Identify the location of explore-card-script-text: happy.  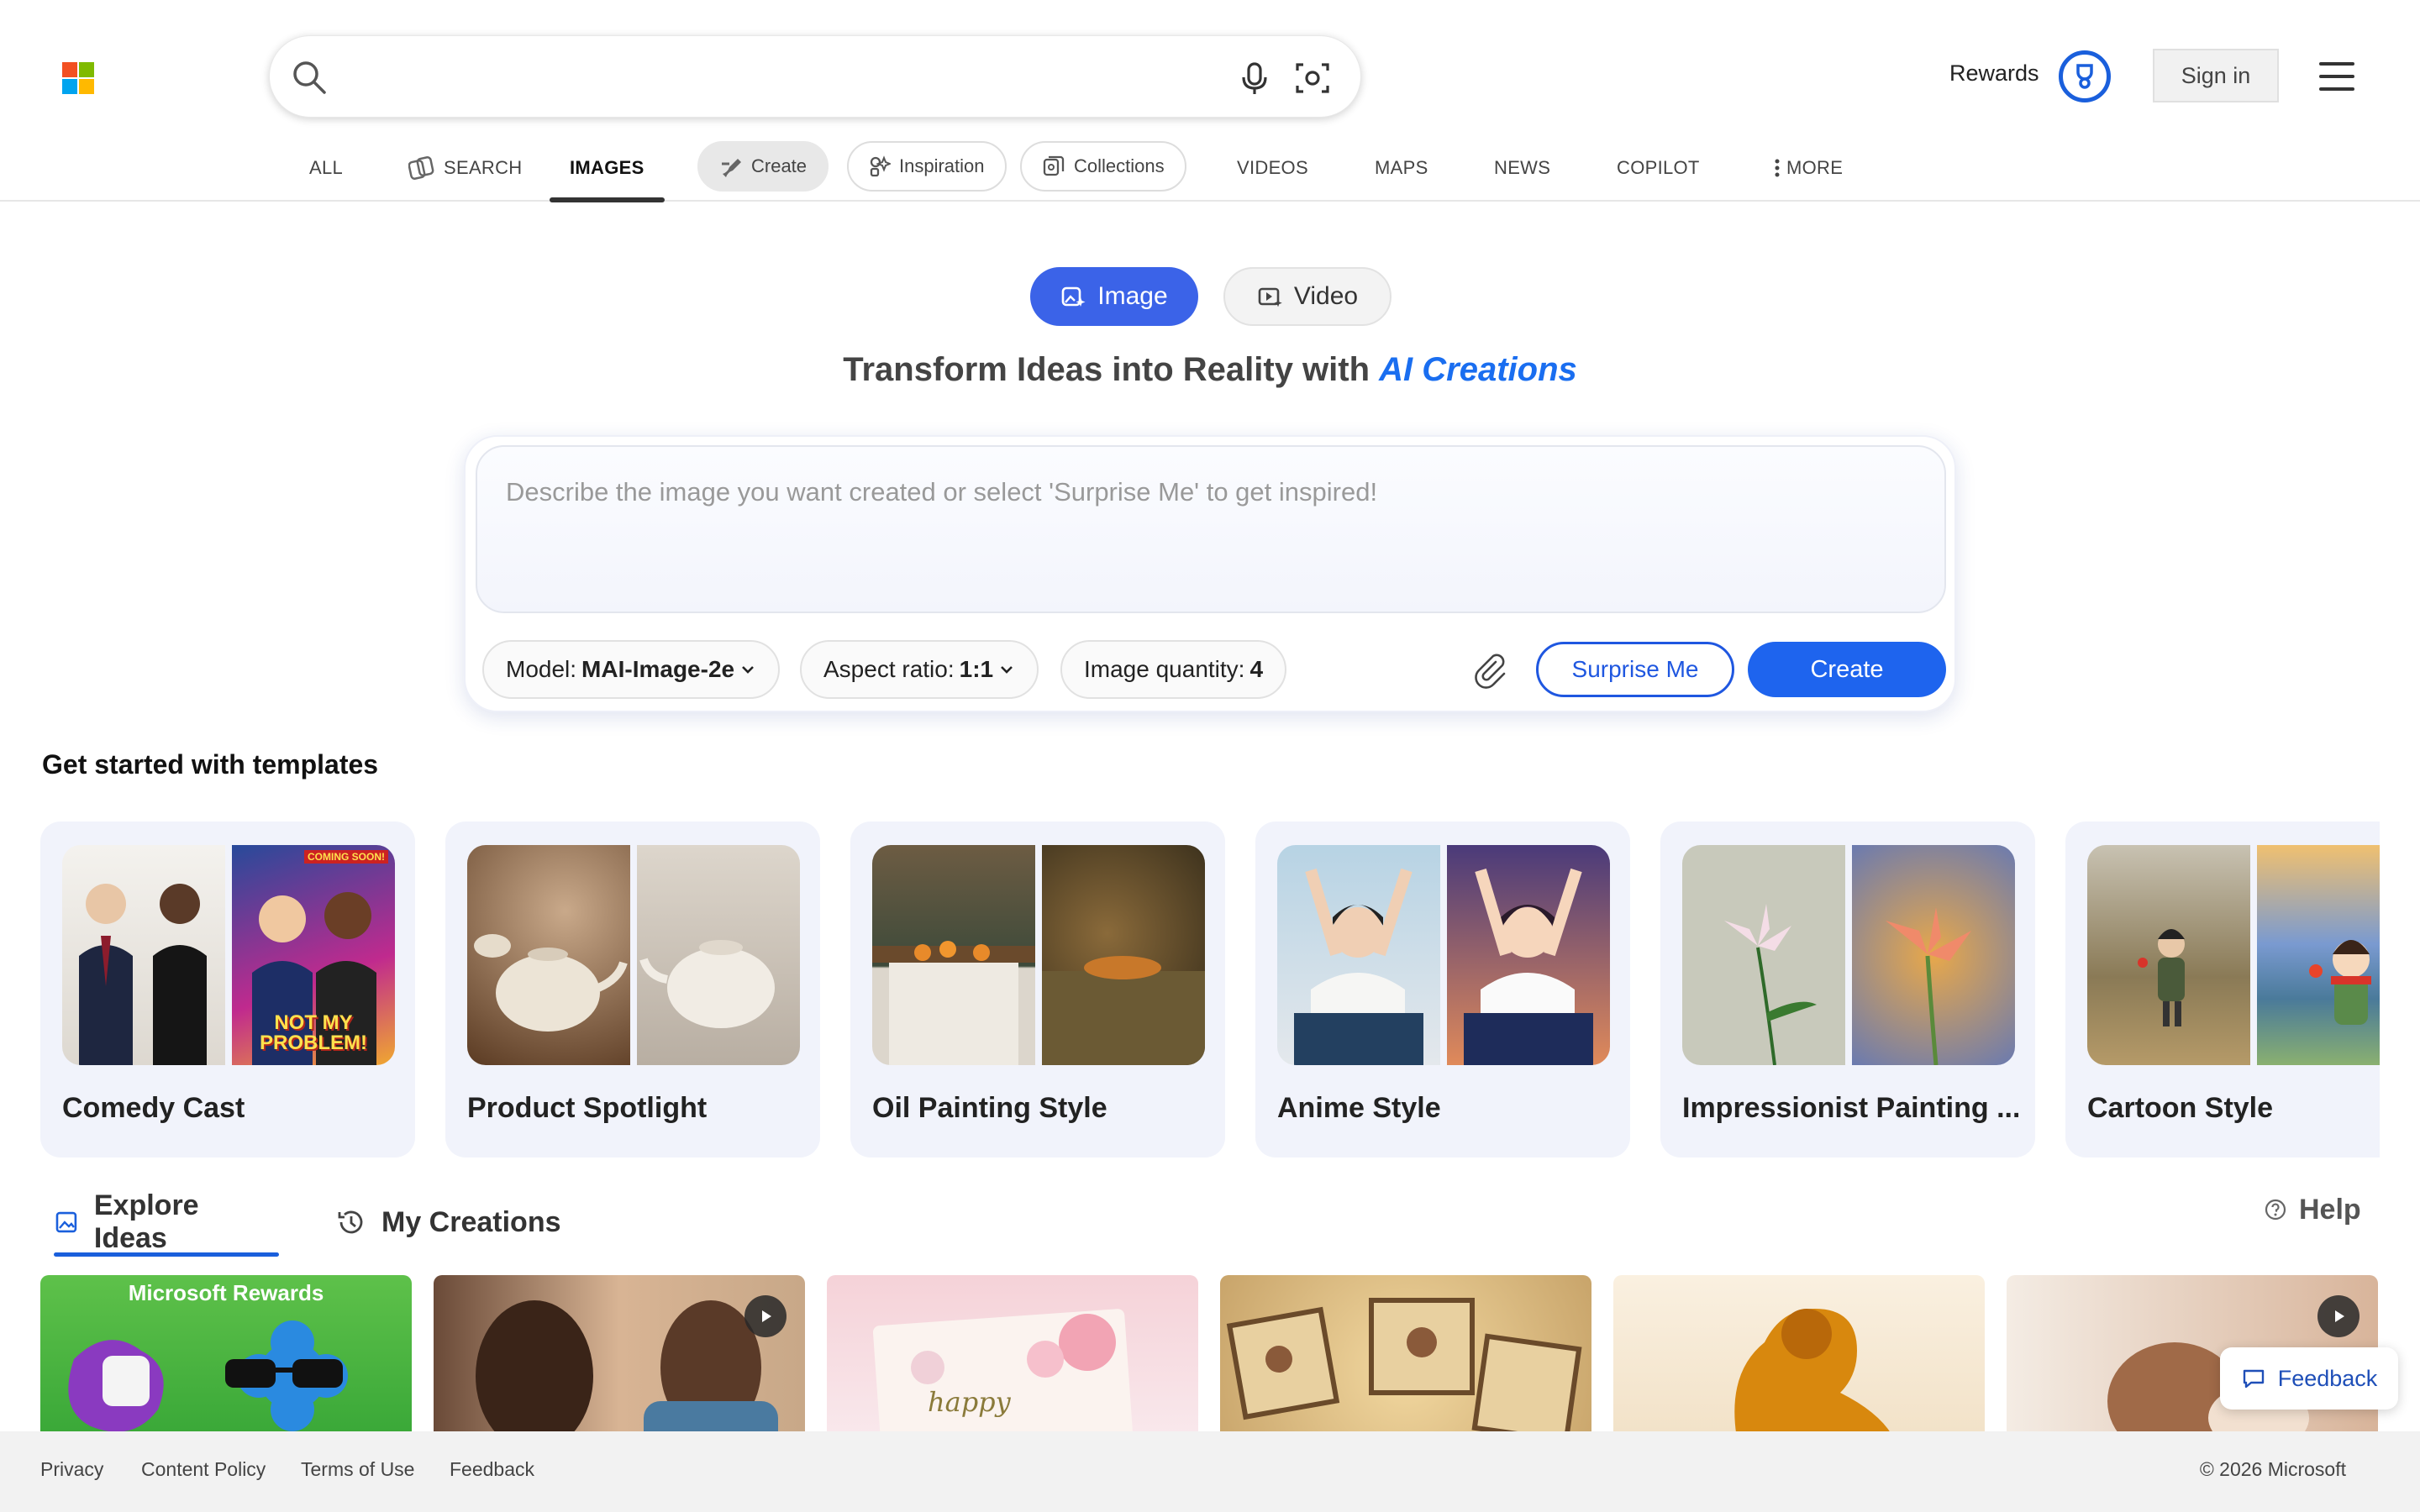
(969, 1402).